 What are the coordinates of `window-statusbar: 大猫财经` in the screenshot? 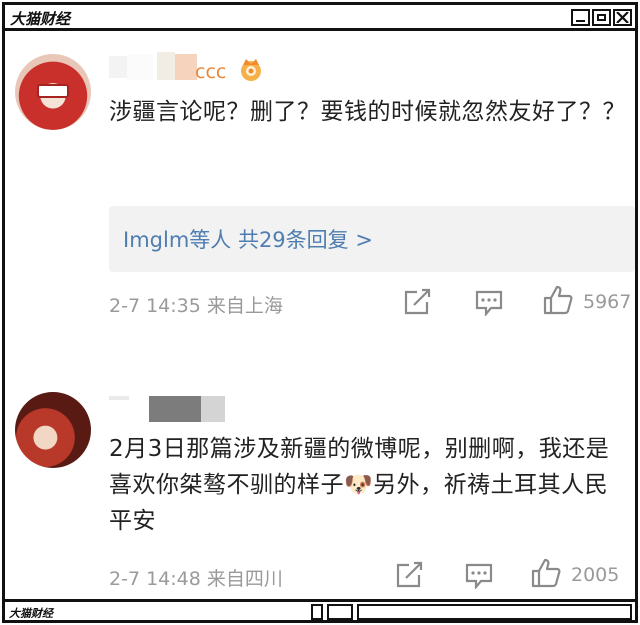 It's located at (320, 609).